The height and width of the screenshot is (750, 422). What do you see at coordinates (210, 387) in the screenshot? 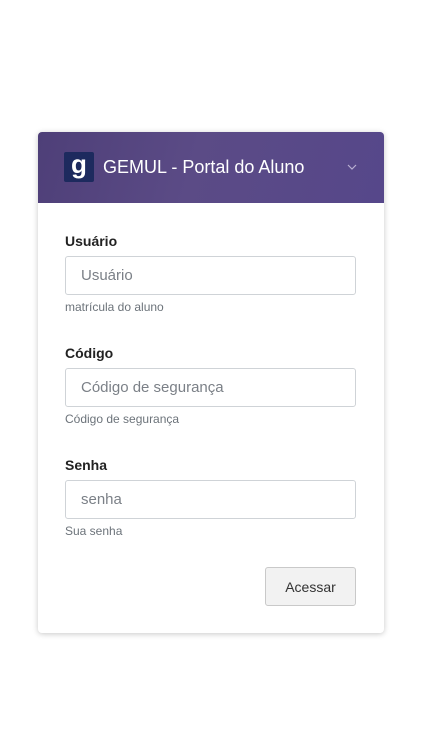
I see `codigo-input` at bounding box center [210, 387].